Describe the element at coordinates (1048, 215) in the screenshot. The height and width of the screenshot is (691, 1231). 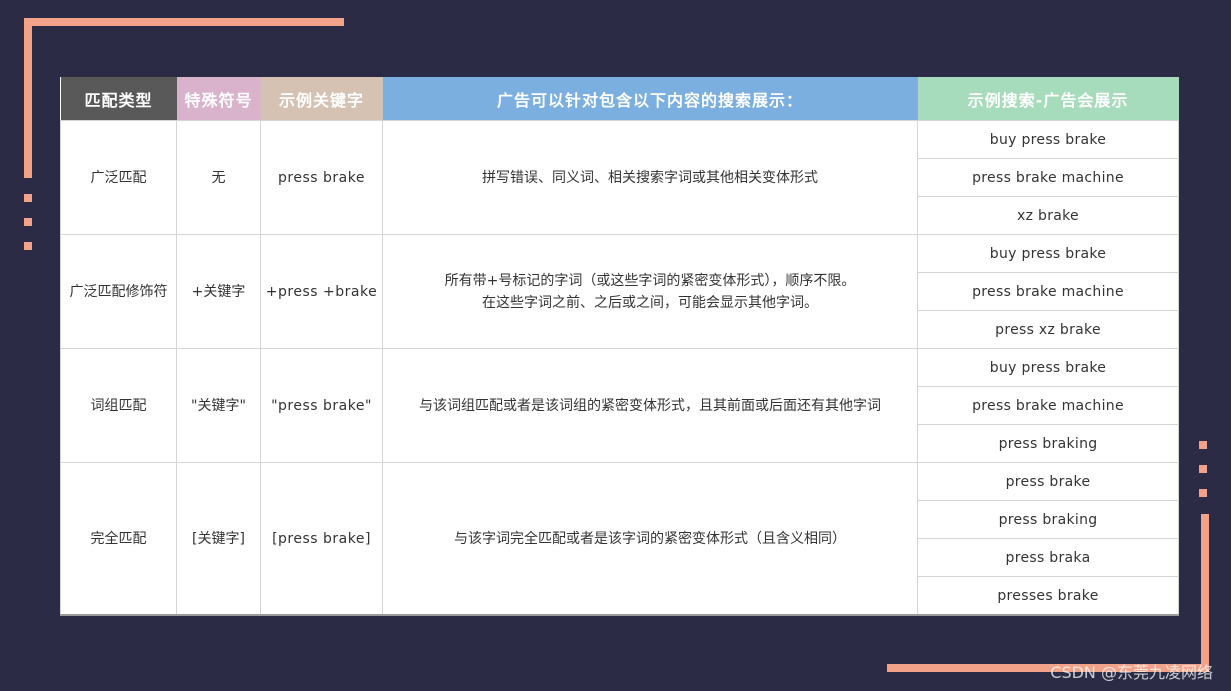
I see `example-search-cell: xz brake` at that location.